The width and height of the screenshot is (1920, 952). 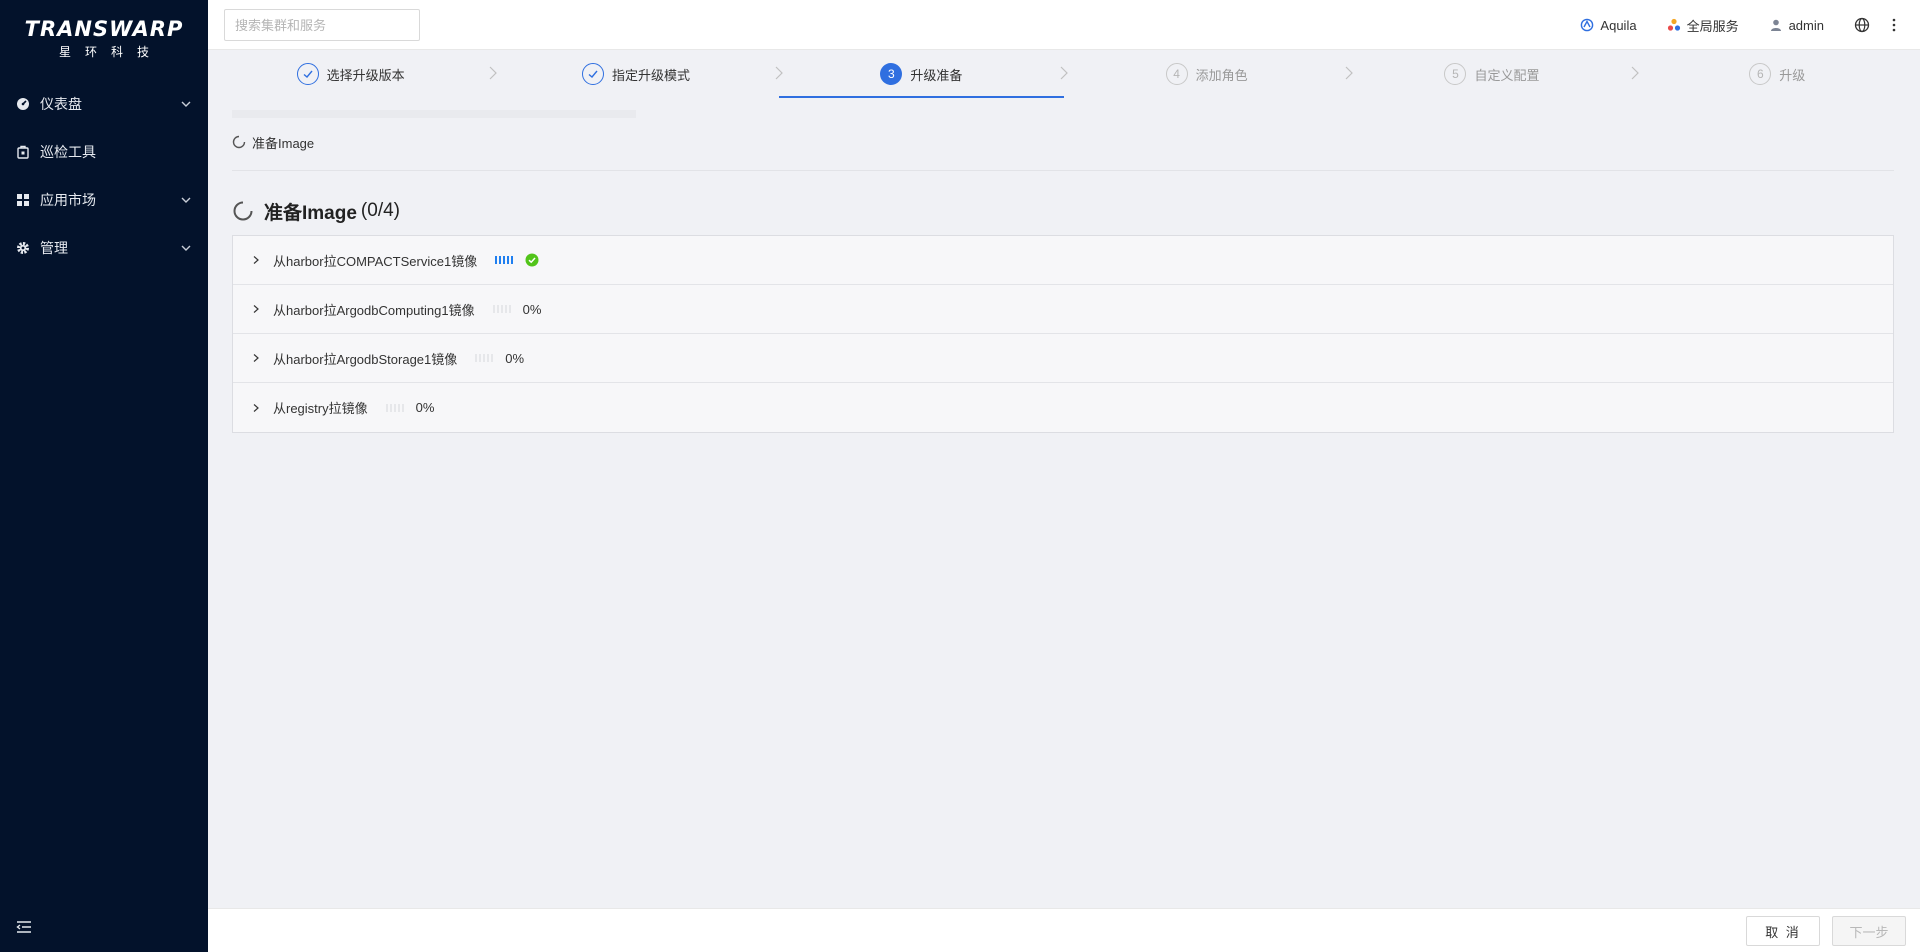 I want to click on user-label: admin, so click(x=1806, y=25).